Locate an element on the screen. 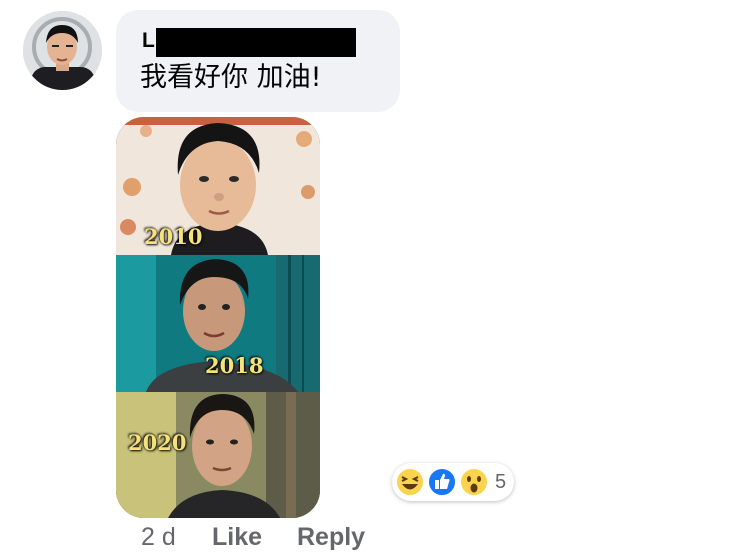 The image size is (749, 558). photo-panel-2010: 2010 is located at coordinates (218, 186).